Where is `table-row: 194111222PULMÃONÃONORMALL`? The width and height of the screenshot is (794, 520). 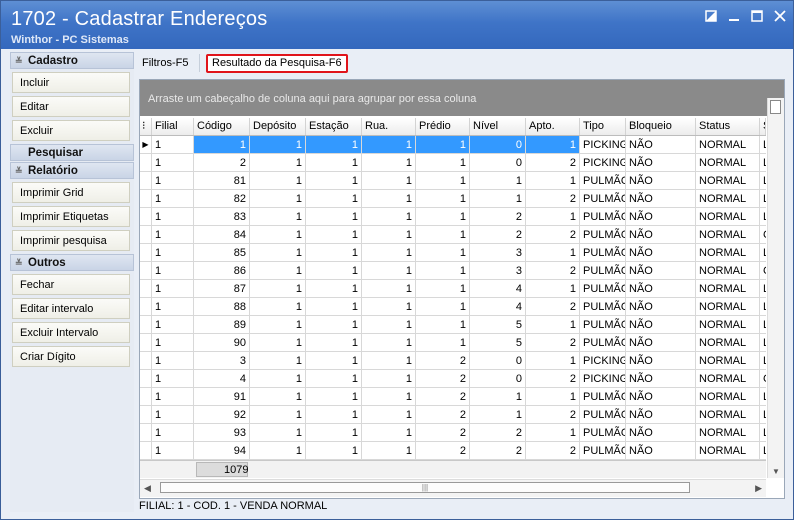
table-row: 194111222PULMÃONÃONORMALL is located at coordinates (453, 451).